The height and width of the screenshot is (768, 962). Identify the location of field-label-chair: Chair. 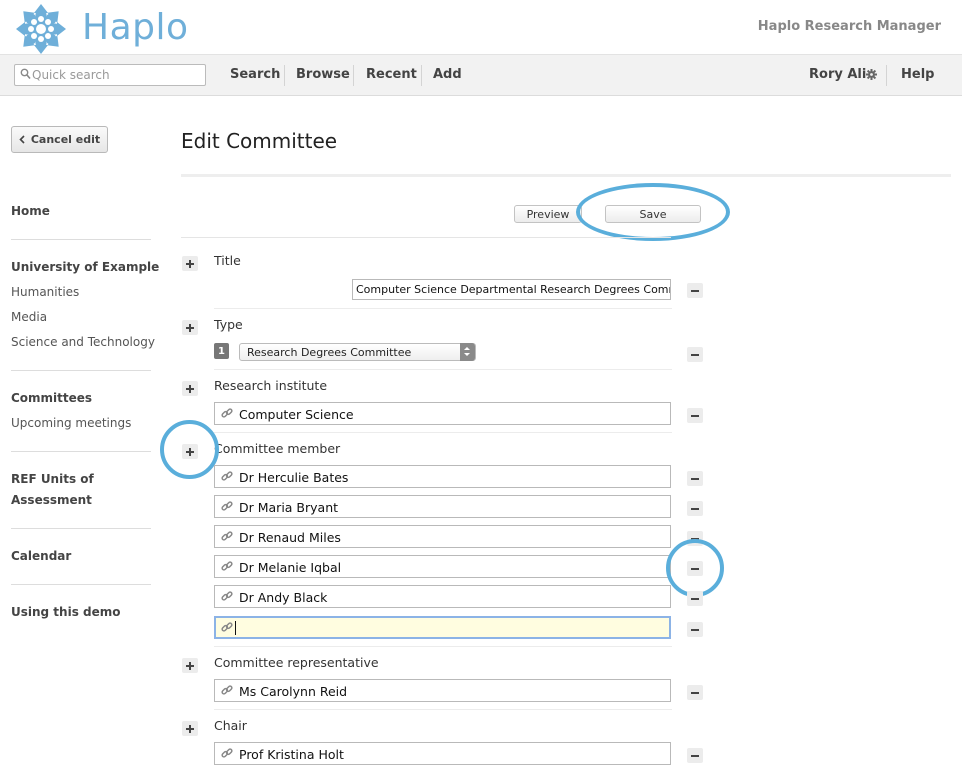
(230, 725).